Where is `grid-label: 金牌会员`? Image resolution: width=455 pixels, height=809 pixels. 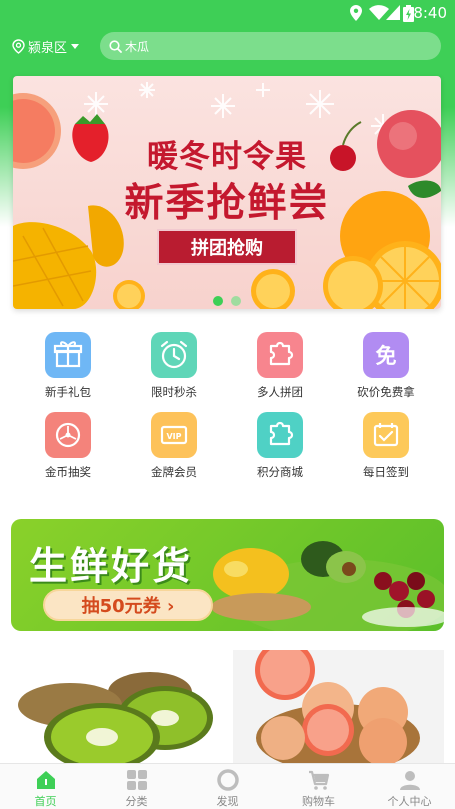 grid-label: 金牌会员 is located at coordinates (174, 472).